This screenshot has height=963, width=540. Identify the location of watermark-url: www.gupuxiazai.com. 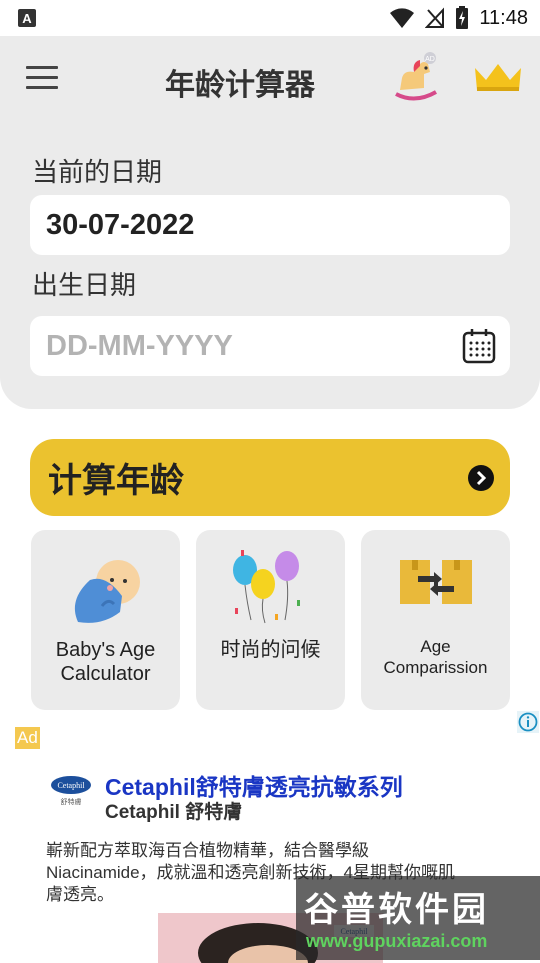
(397, 941).